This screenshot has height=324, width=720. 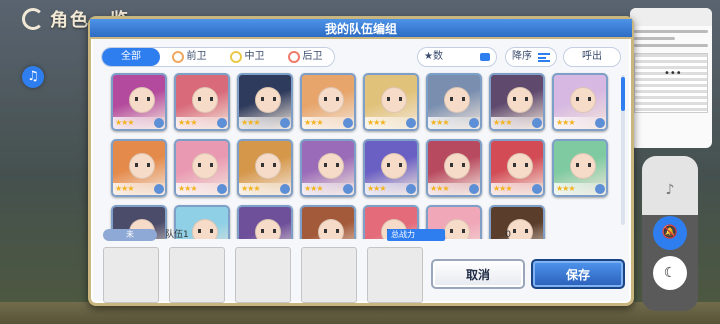 I want to click on system-controls: ♪ 🔕 ☾, so click(x=670, y=233).